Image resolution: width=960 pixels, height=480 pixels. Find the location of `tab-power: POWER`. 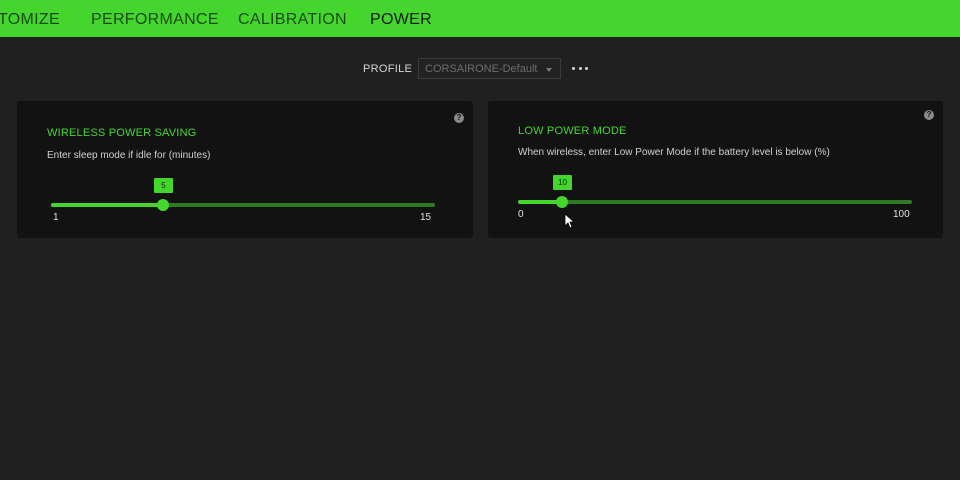

tab-power: POWER is located at coordinates (401, 20).